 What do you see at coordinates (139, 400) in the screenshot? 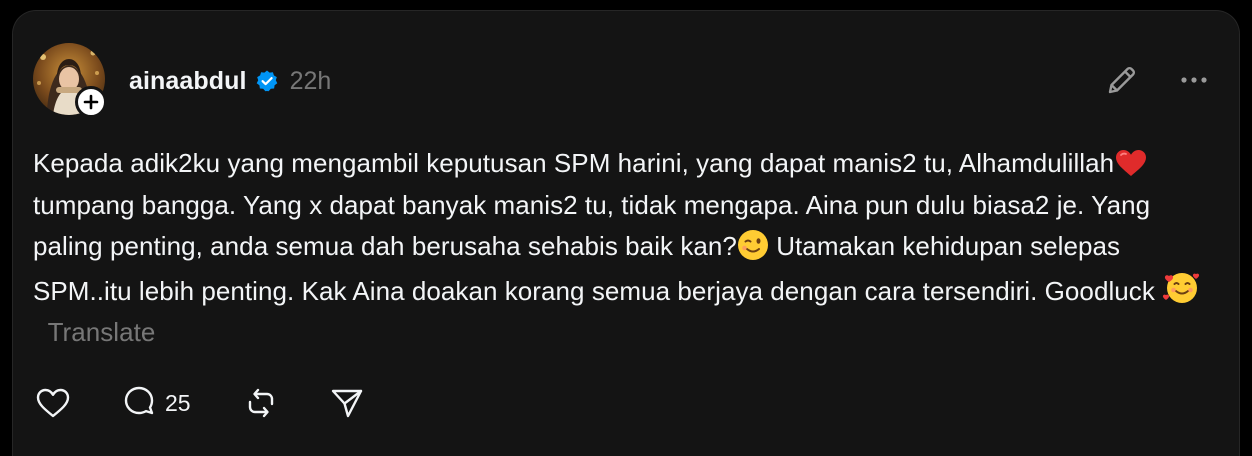
I see `speech-bubble-icon` at bounding box center [139, 400].